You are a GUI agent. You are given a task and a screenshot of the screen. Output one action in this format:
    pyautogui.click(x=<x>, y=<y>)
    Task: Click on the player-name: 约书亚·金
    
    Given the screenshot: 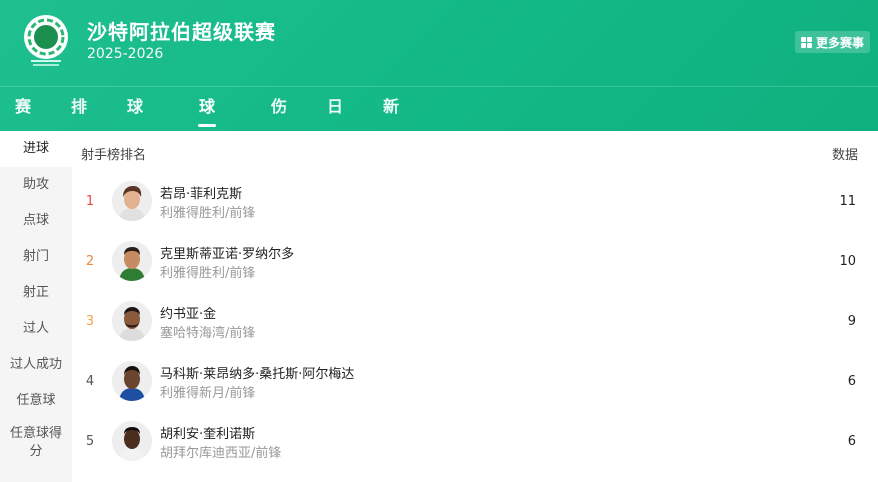 What is the action you would take?
    pyautogui.click(x=188, y=314)
    